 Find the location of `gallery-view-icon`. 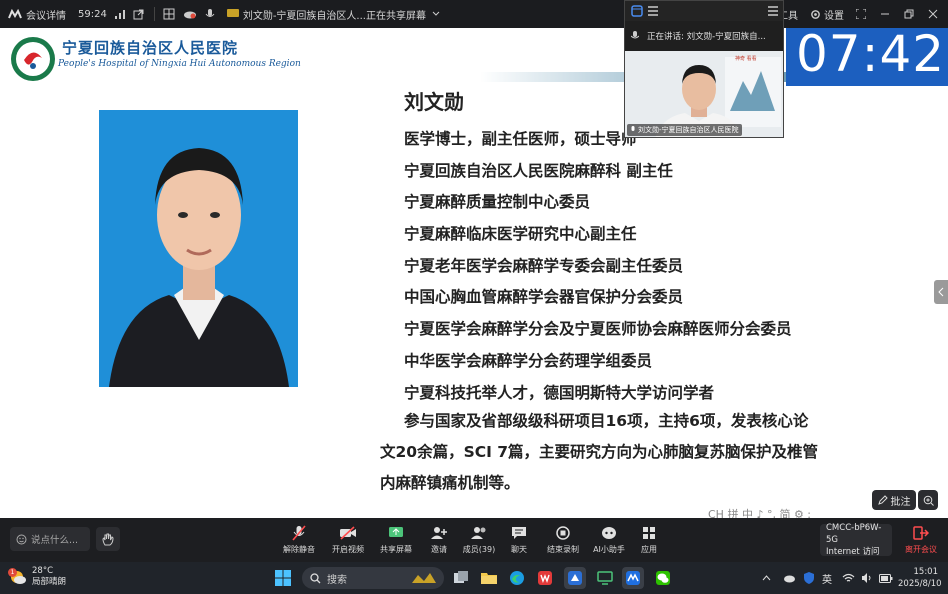

gallery-view-icon is located at coordinates (637, 11).